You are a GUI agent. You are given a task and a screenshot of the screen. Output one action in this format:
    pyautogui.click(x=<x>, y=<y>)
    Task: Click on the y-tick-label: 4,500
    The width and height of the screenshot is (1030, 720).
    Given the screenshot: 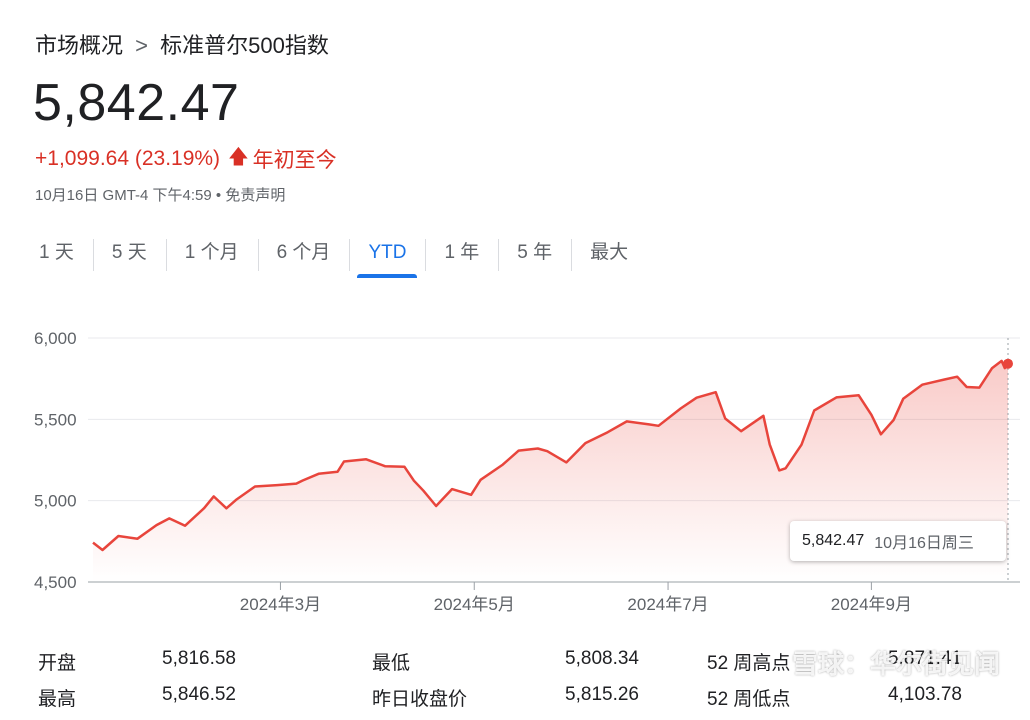 What is the action you would take?
    pyautogui.click(x=55, y=582)
    